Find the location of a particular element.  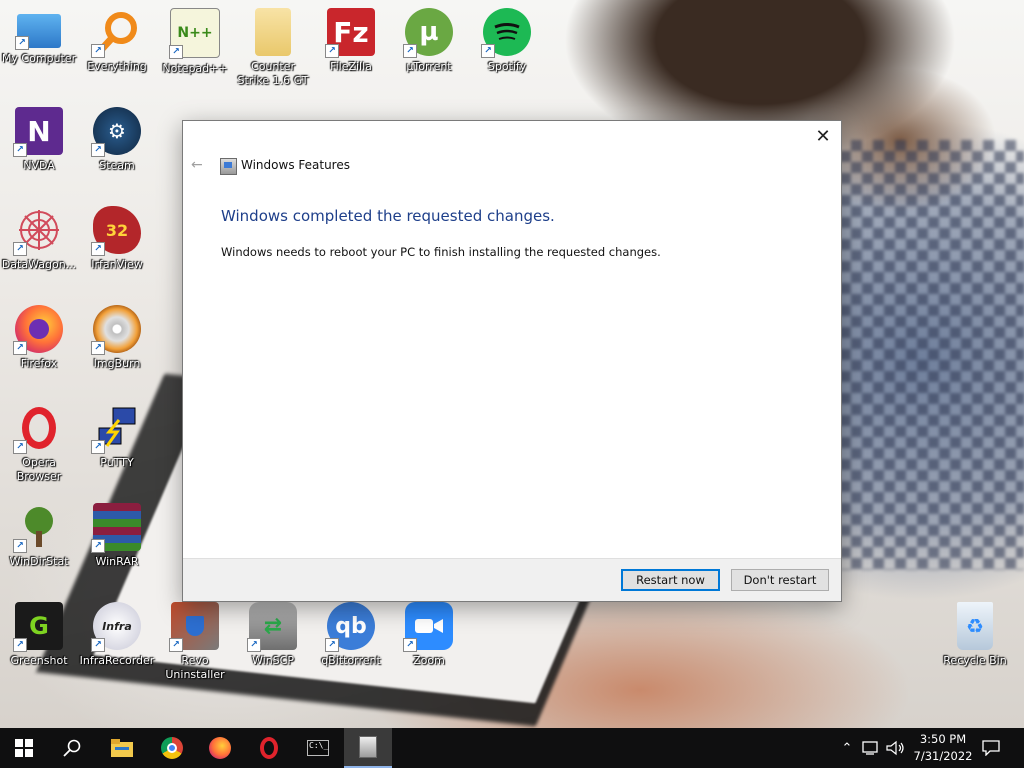

terminal-icon: C:\_ is located at coordinates (318, 748).